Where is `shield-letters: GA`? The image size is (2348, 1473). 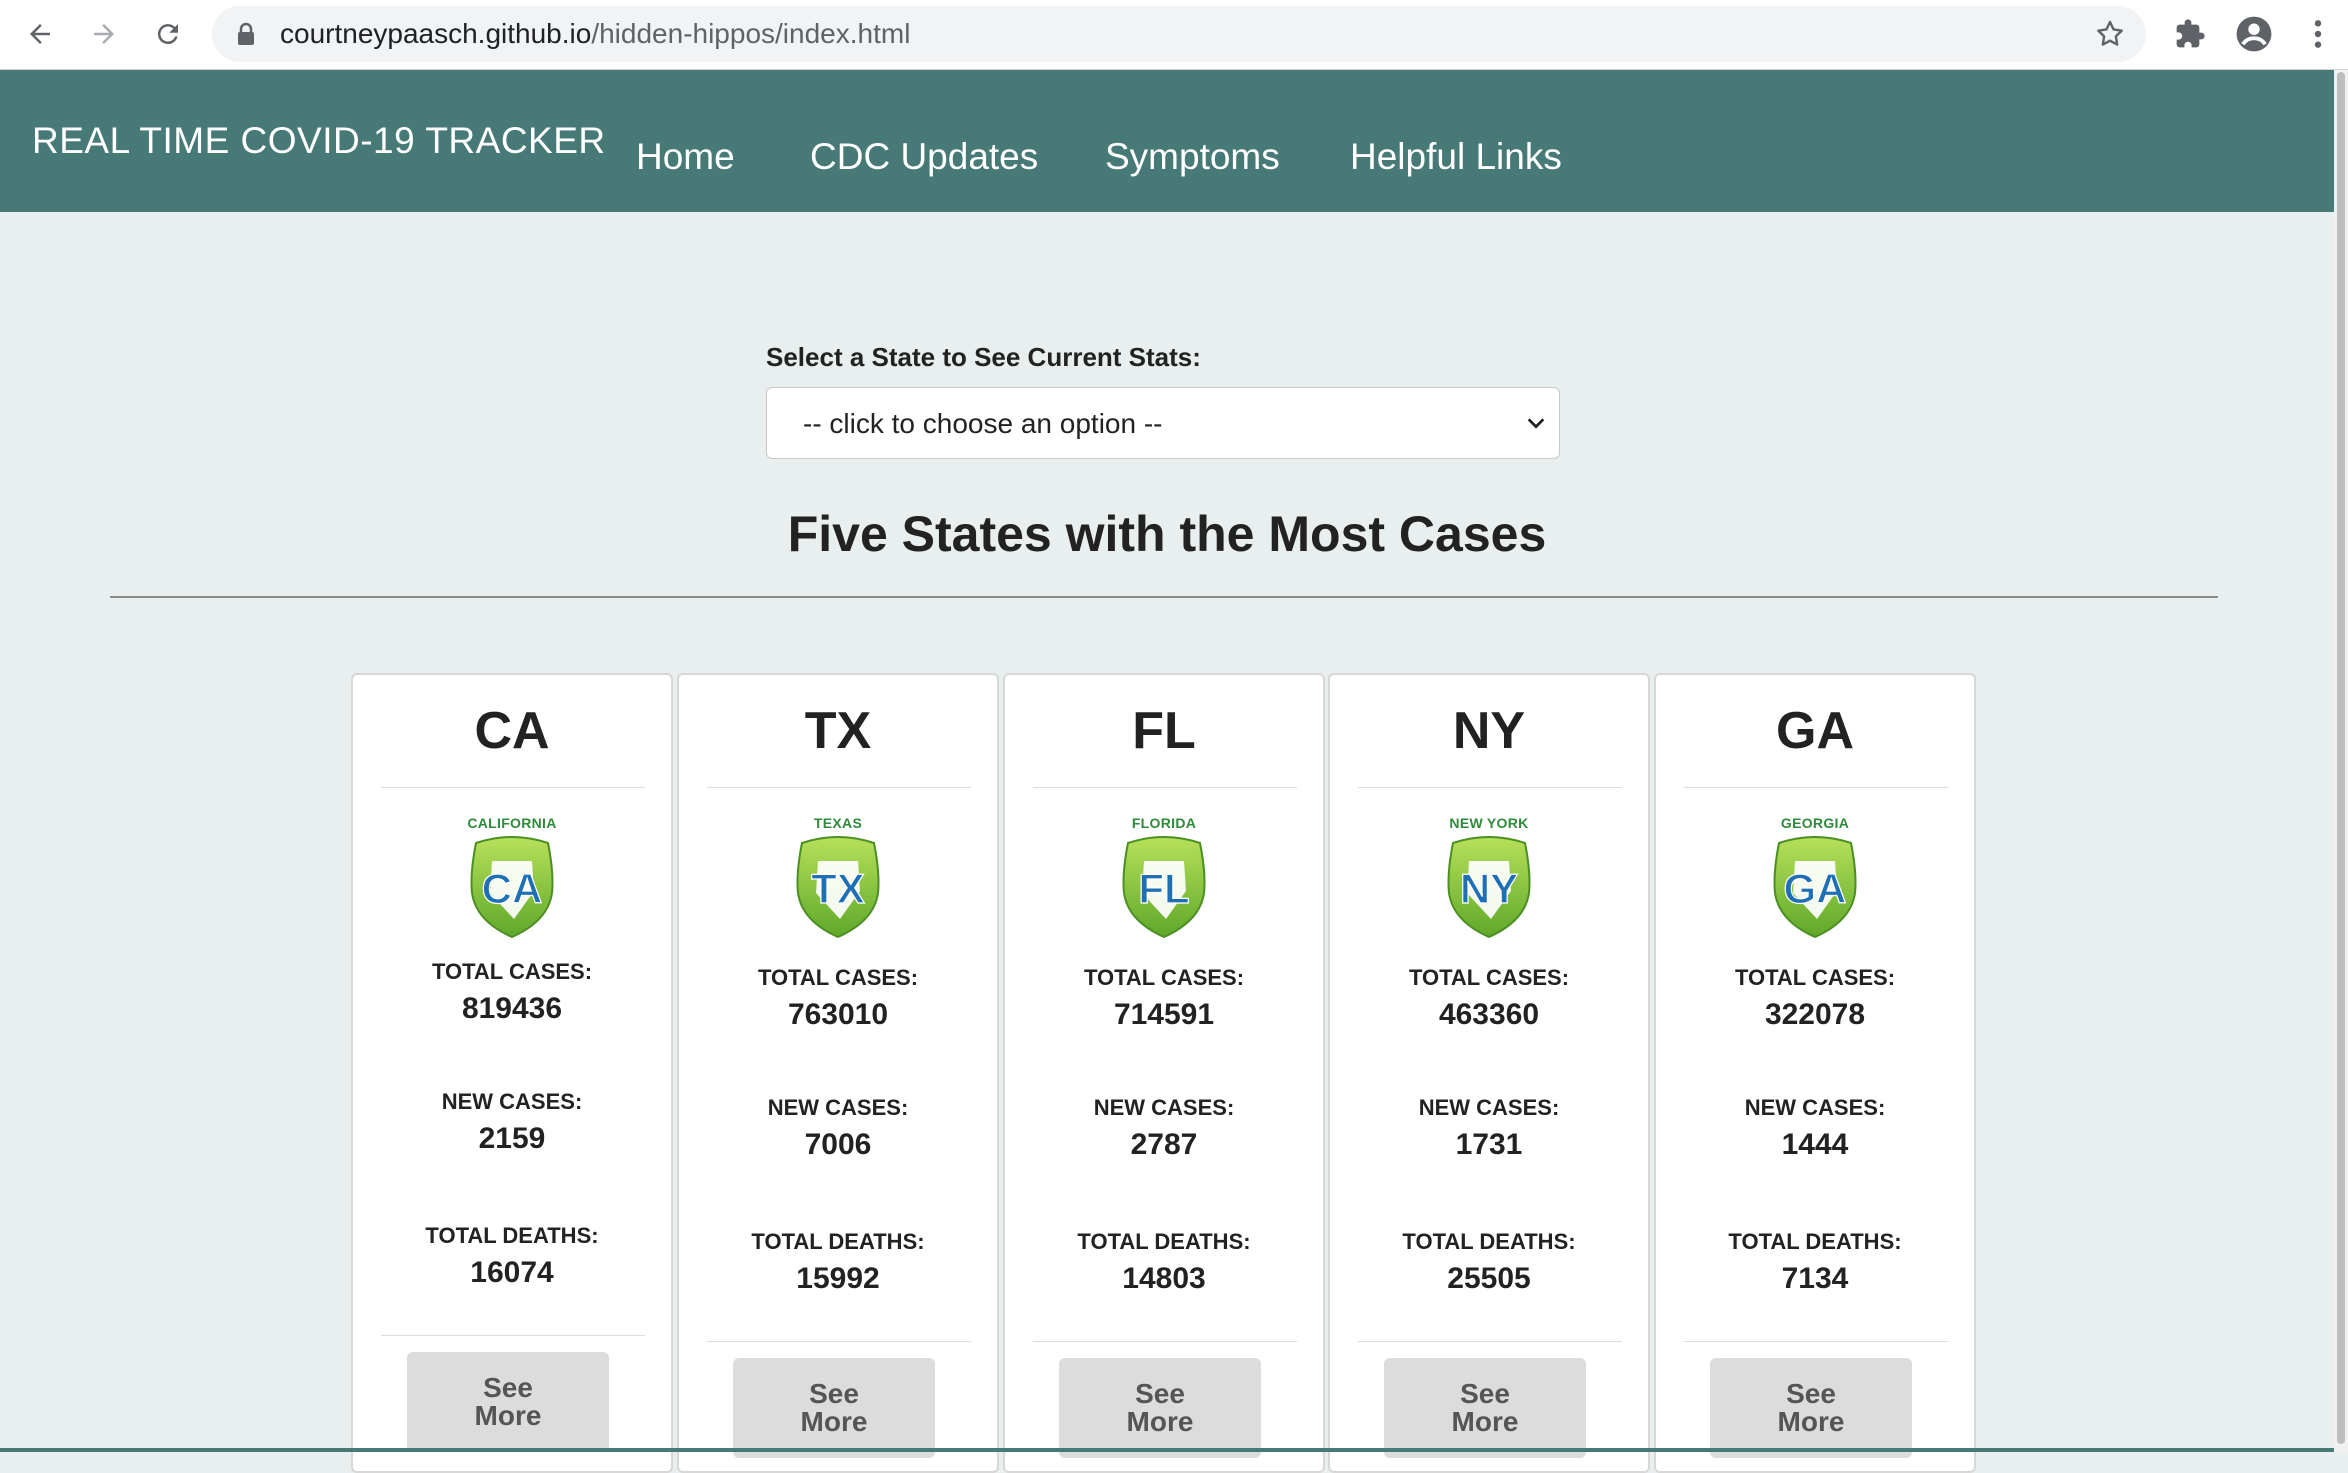 shield-letters: GA is located at coordinates (1815, 888).